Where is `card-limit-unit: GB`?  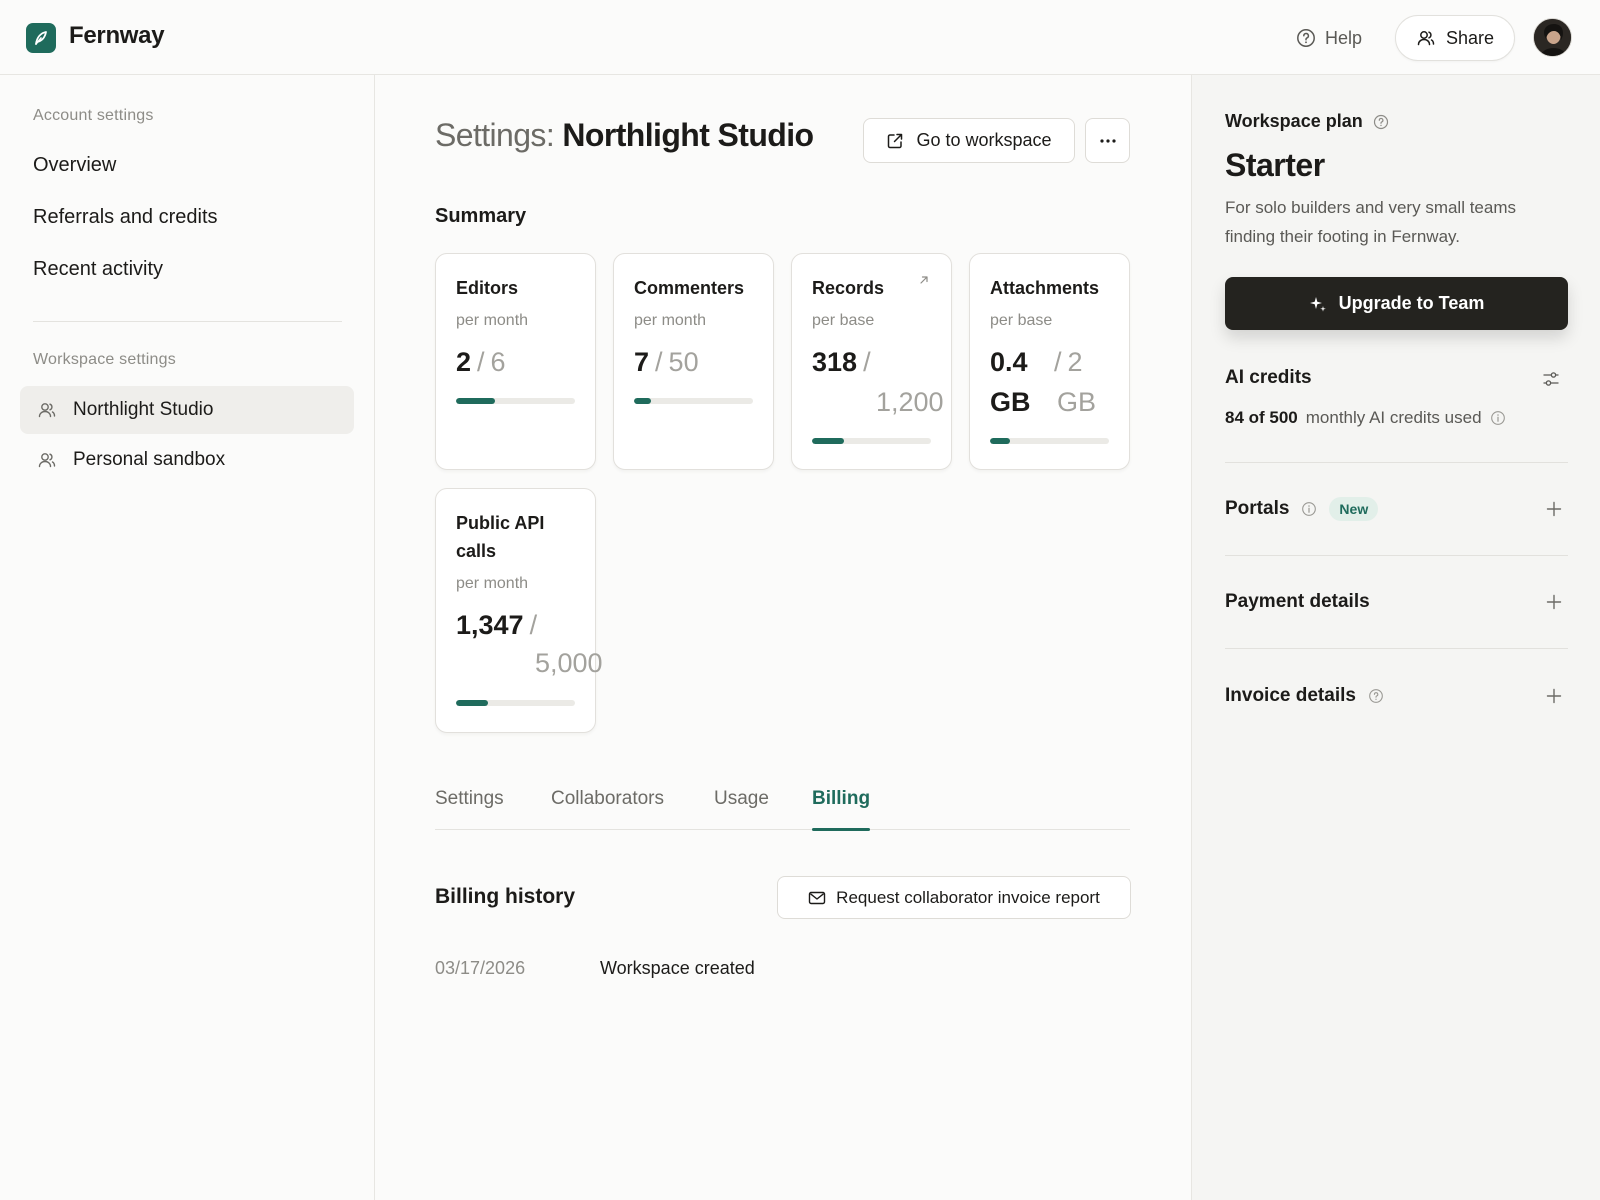
card-limit-unit: GB is located at coordinates (1077, 402).